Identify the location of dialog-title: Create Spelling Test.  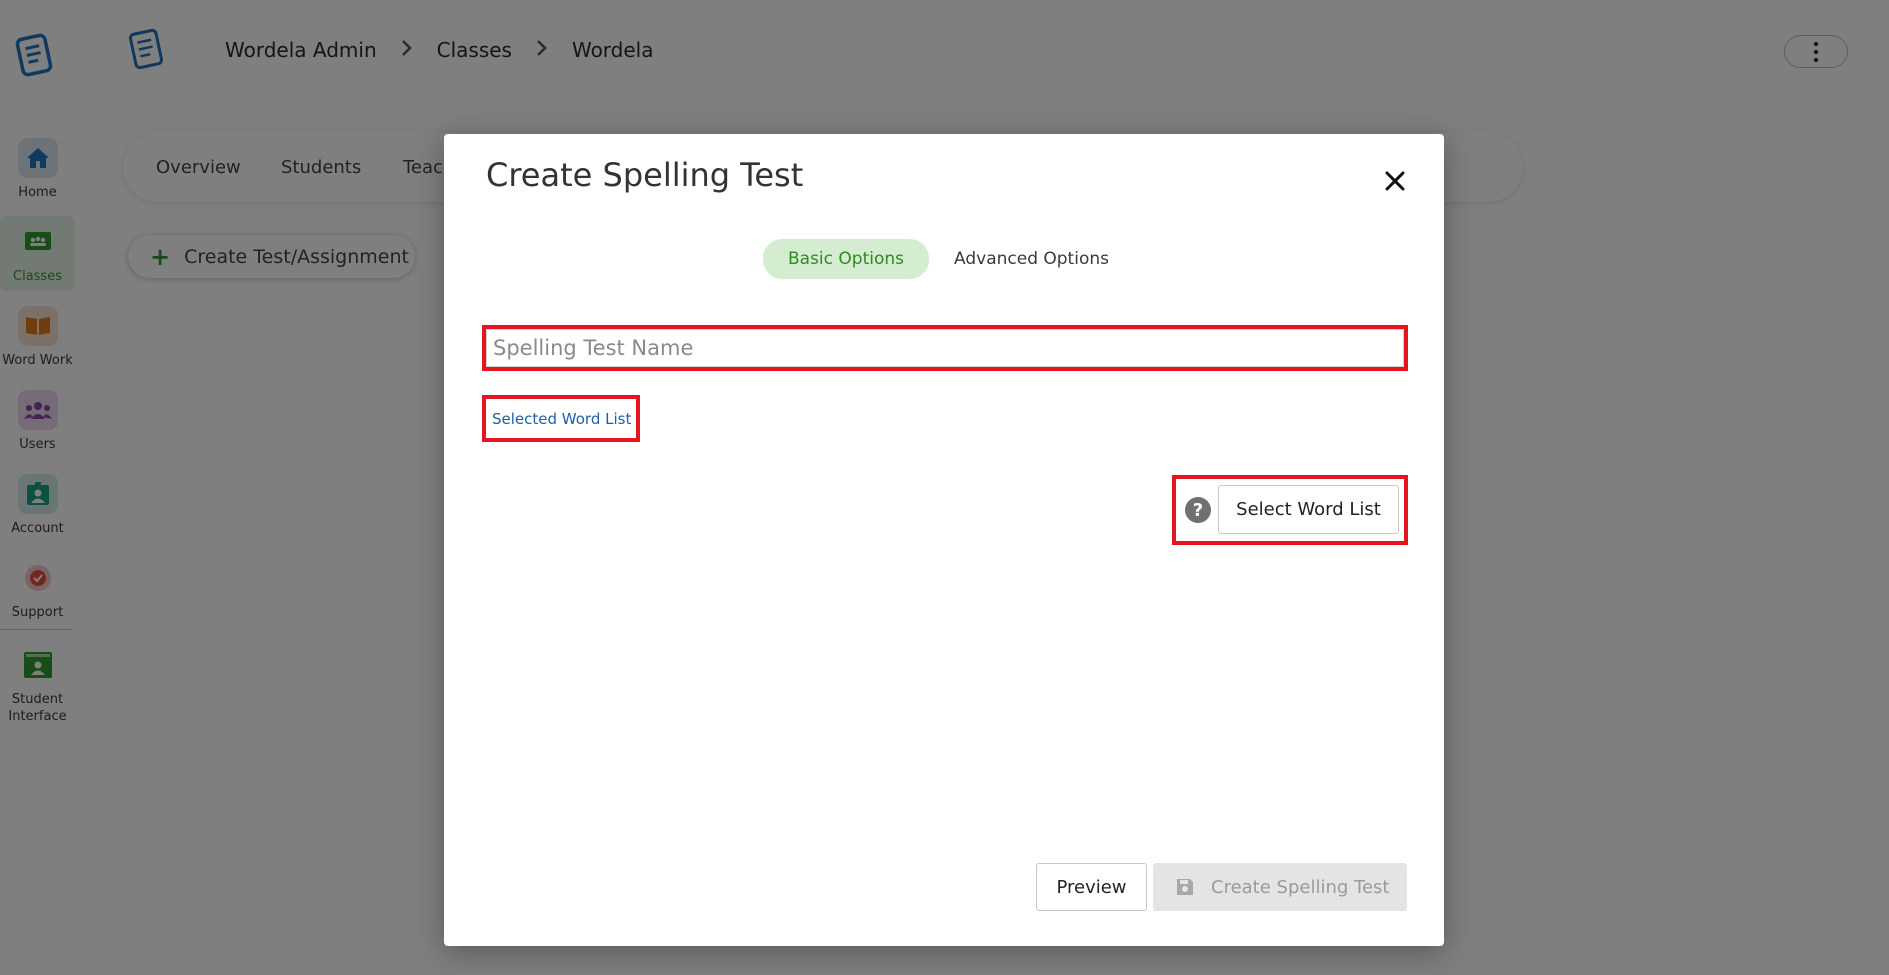
(645, 175).